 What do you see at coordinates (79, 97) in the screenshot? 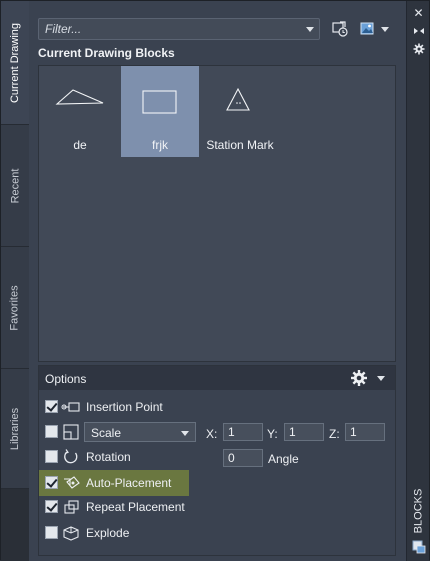
I see `triangle-block-icon` at bounding box center [79, 97].